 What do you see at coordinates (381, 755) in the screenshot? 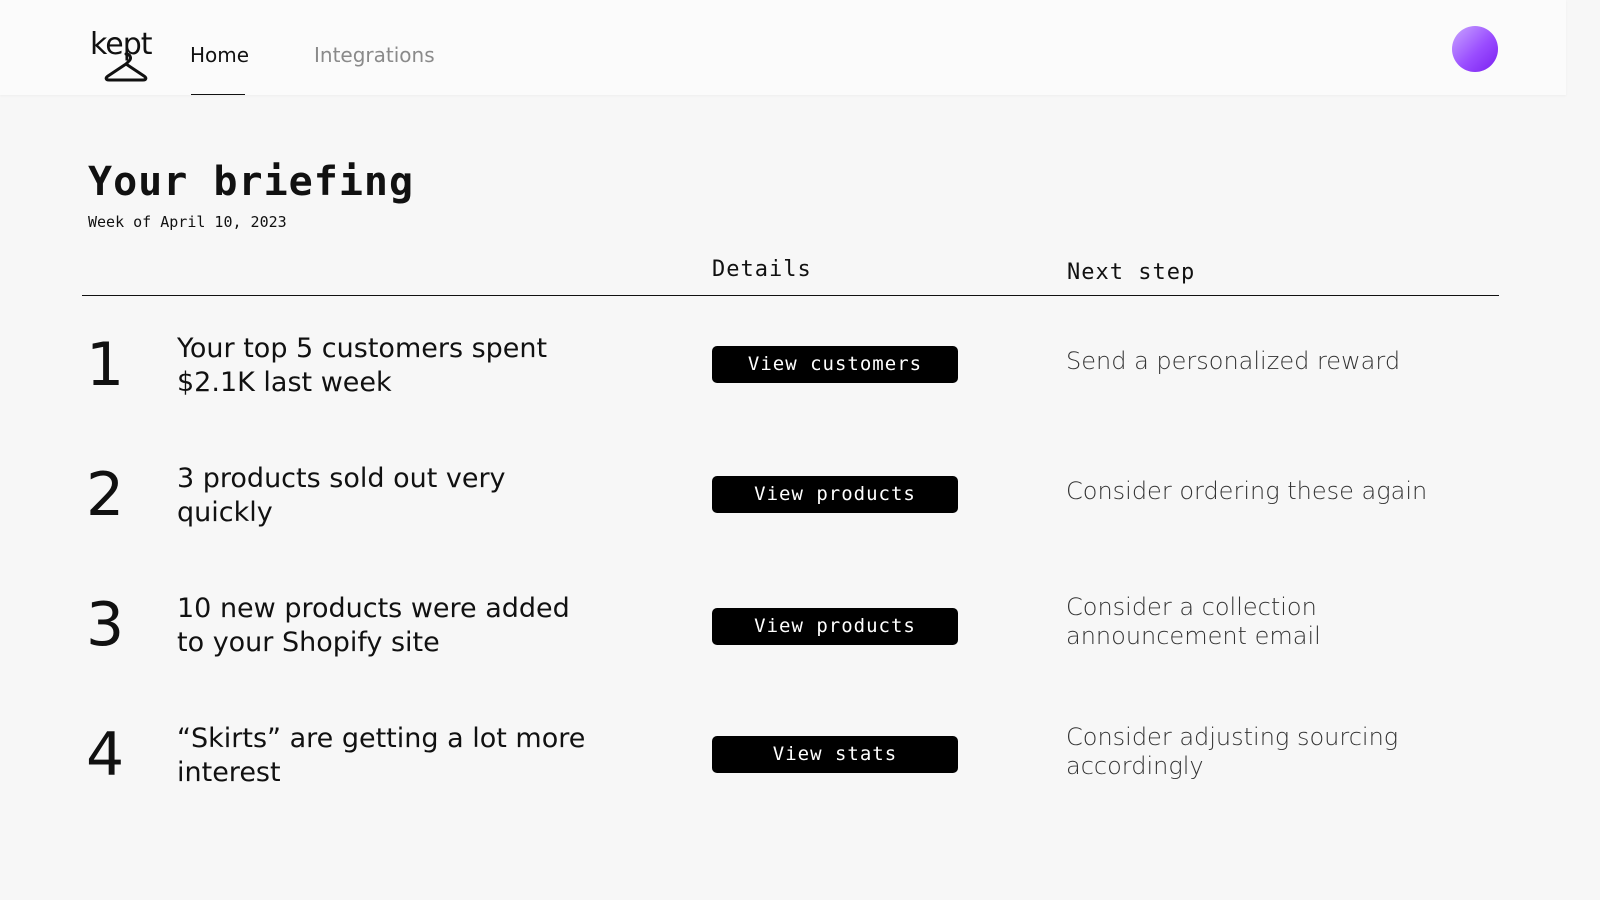
I see `row-insight-text: “Skirts” are getting a lot more interest` at bounding box center [381, 755].